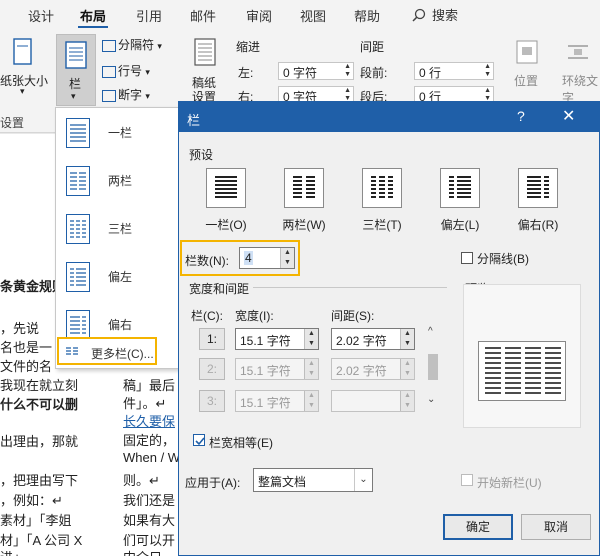  I want to click on preview-page, so click(522, 371).